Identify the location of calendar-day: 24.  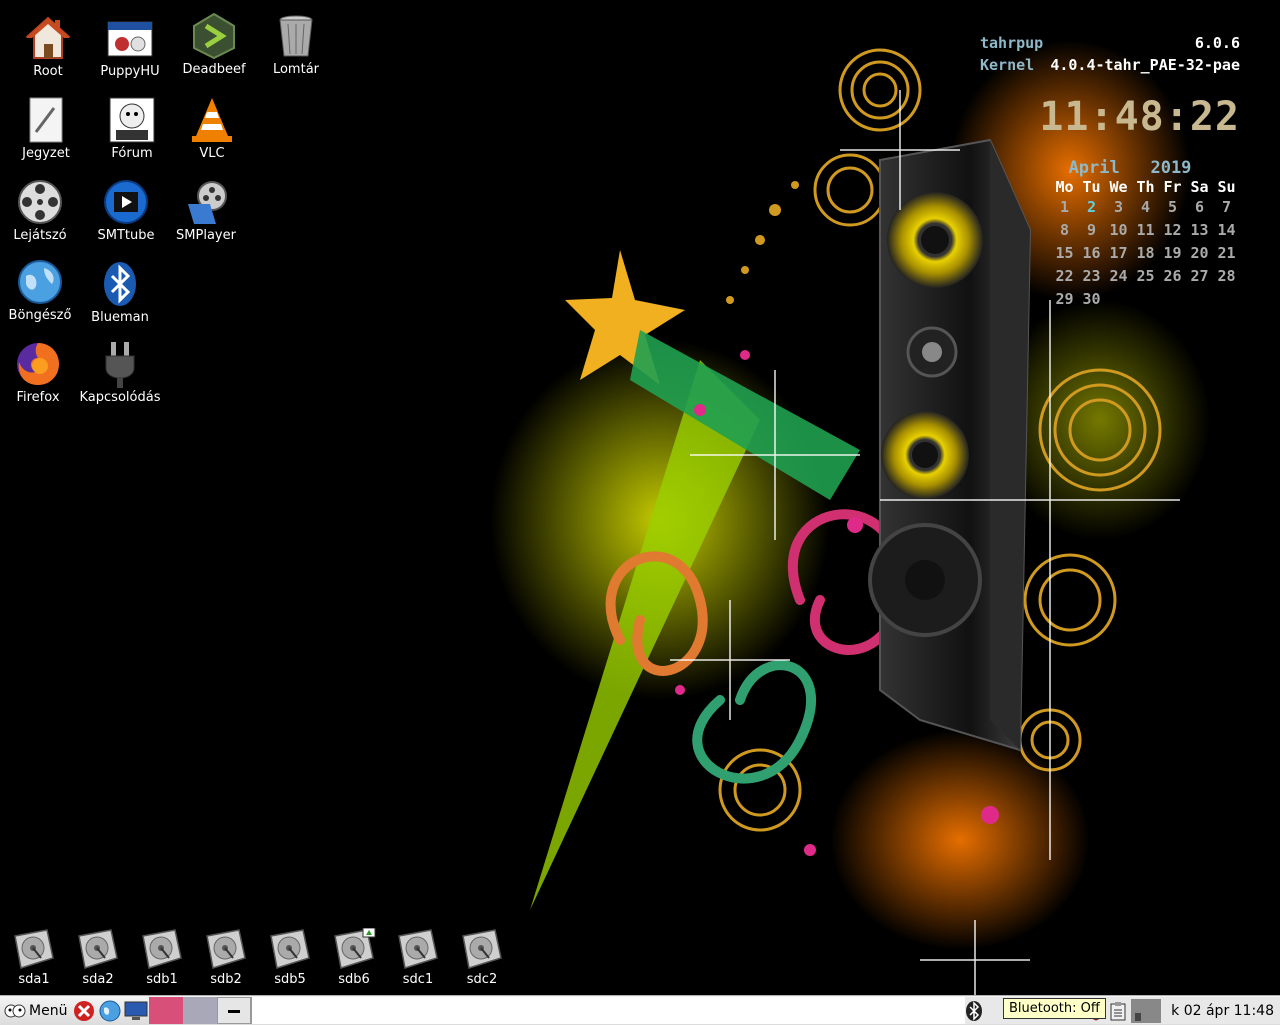
(1118, 276).